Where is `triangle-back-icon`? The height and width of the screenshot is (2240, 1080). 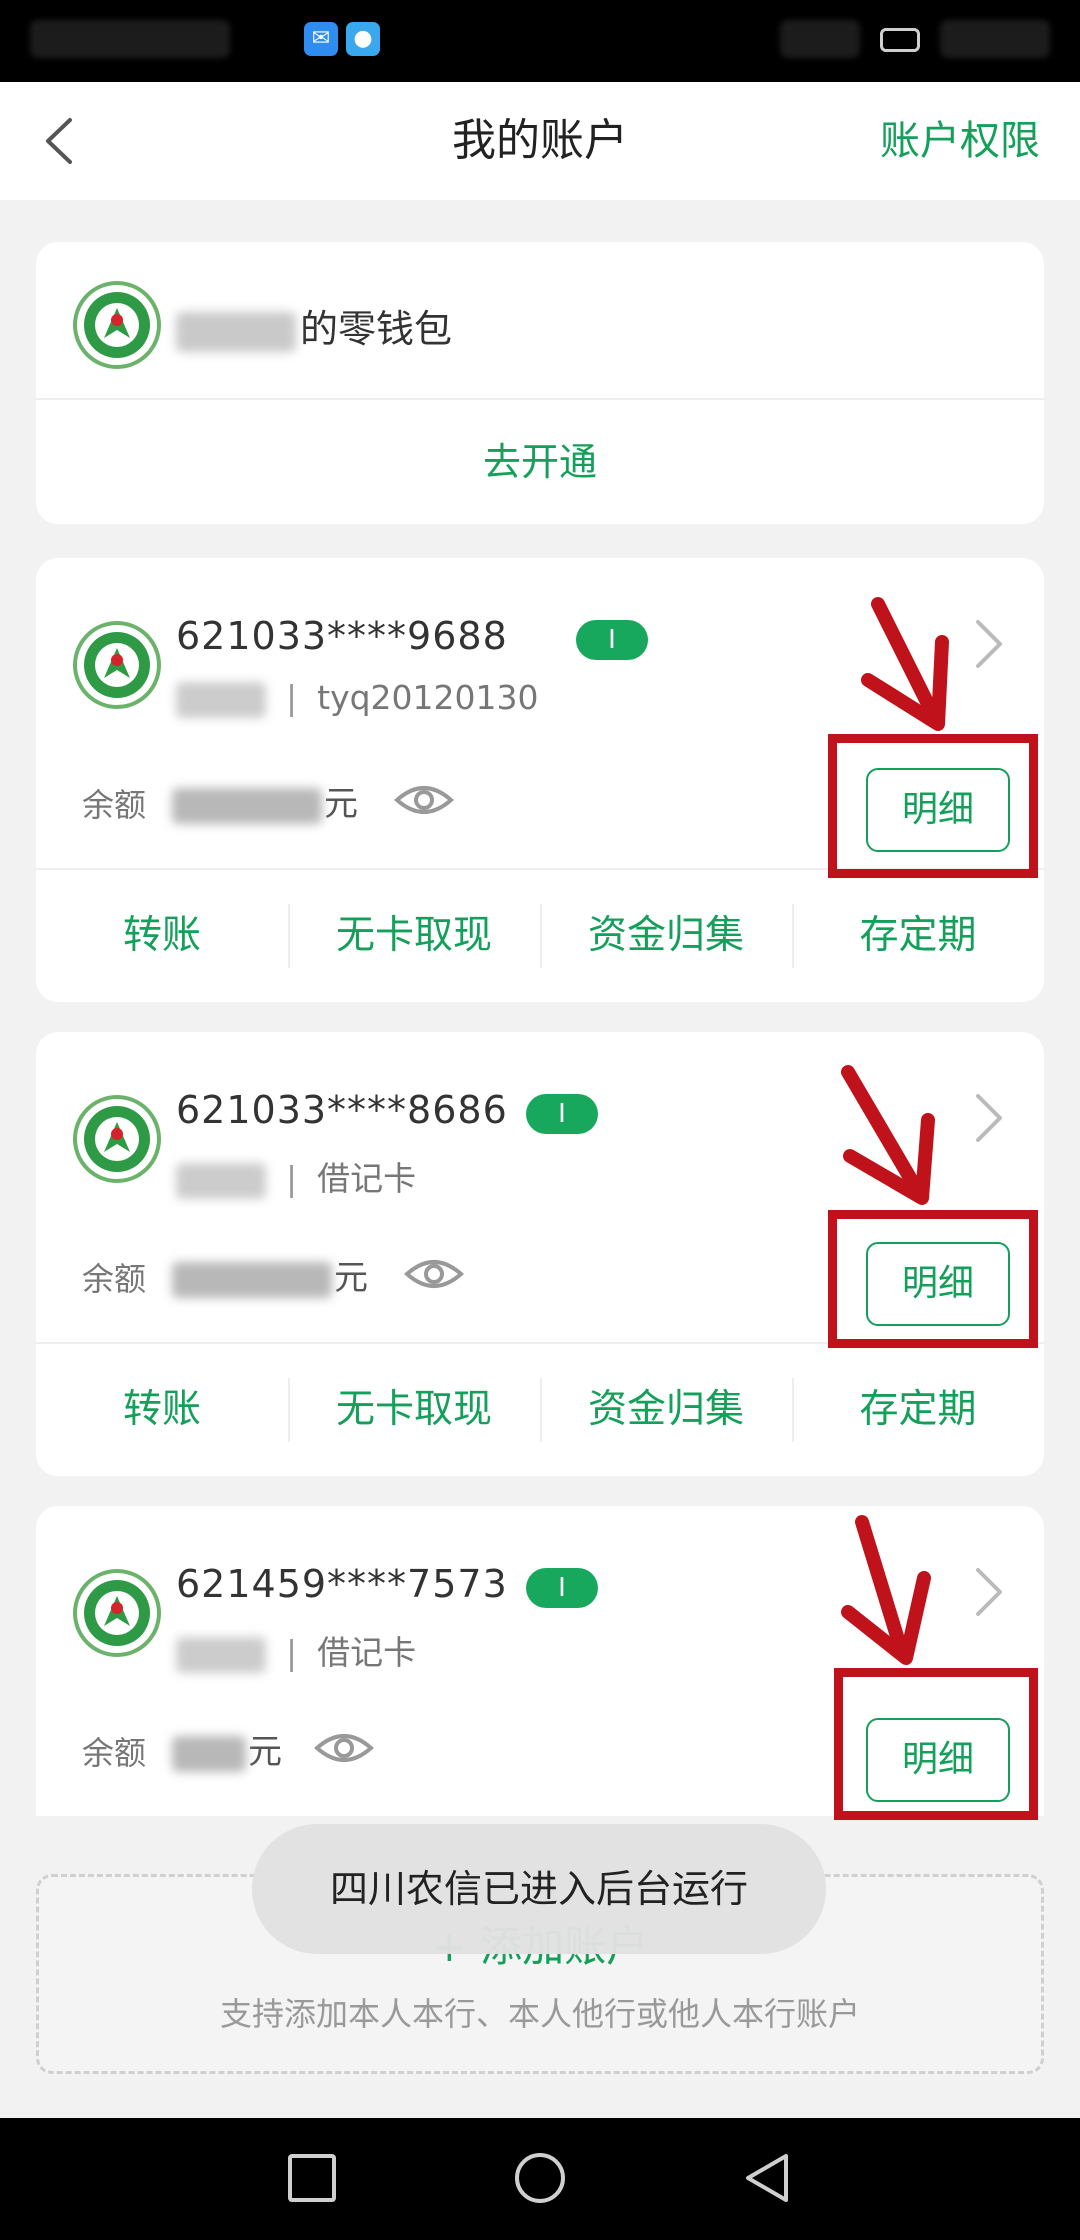
triangle-back-icon is located at coordinates (768, 2178).